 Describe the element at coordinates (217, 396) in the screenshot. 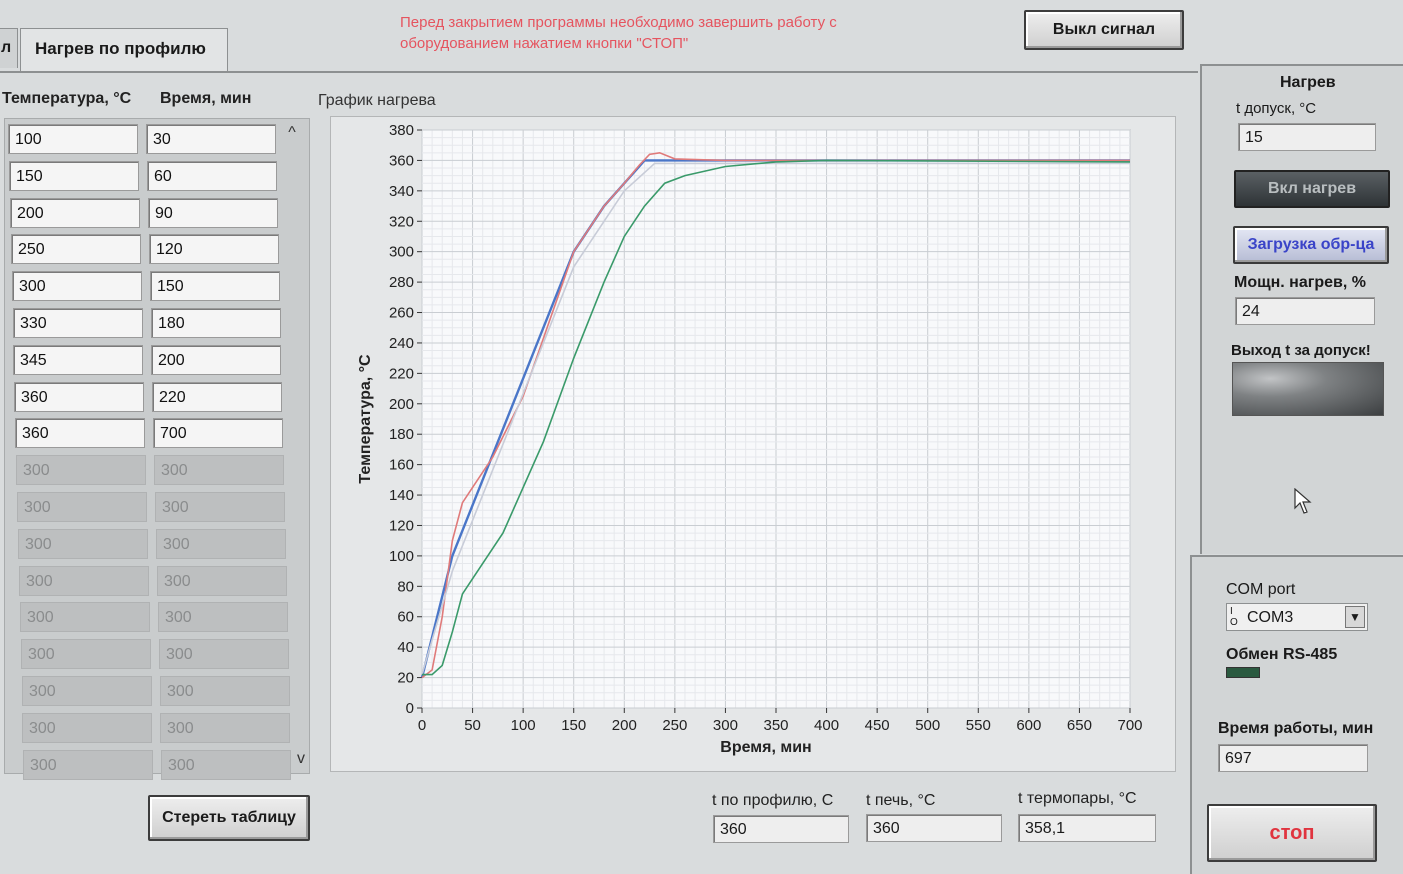

I see `time-cell: 220` at that location.